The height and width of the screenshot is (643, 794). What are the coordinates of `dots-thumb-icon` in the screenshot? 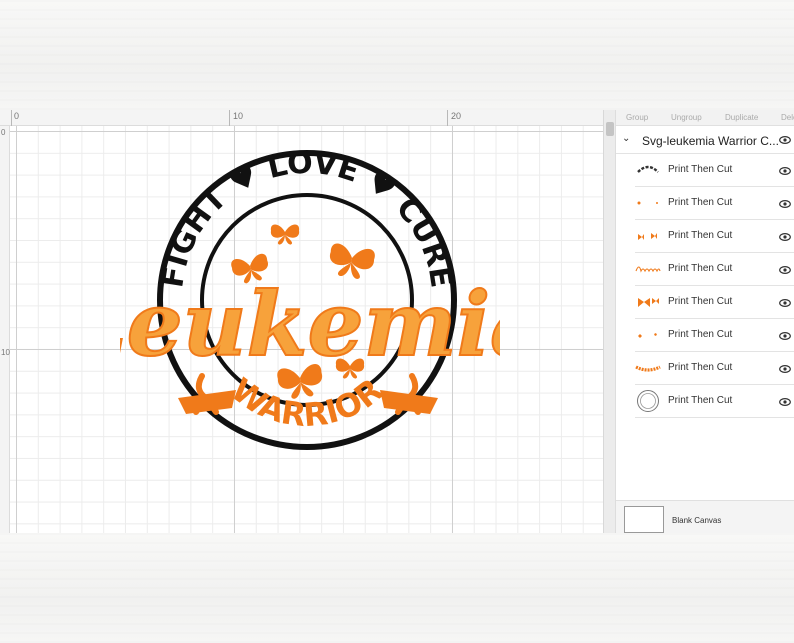 It's located at (647, 203).